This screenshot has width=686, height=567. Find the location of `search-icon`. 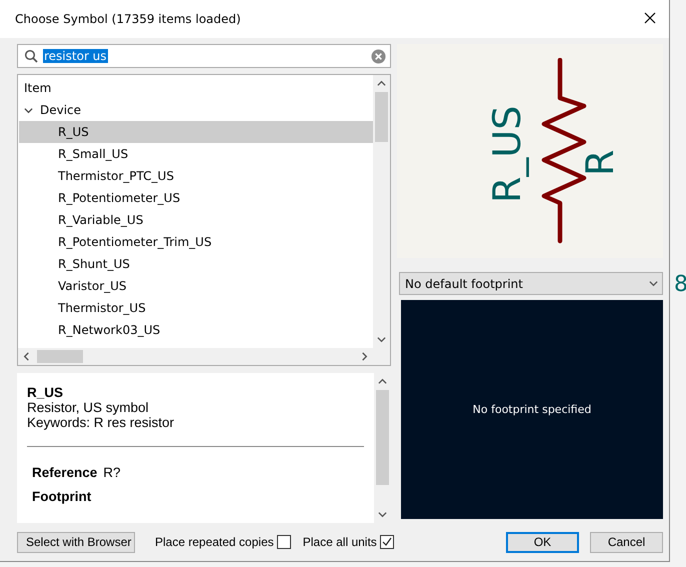

search-icon is located at coordinates (31, 56).